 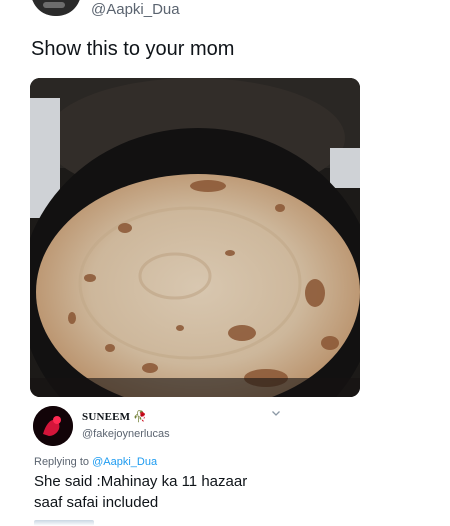 I want to click on reply-display-name: SUNEEM 🥀, so click(x=114, y=416).